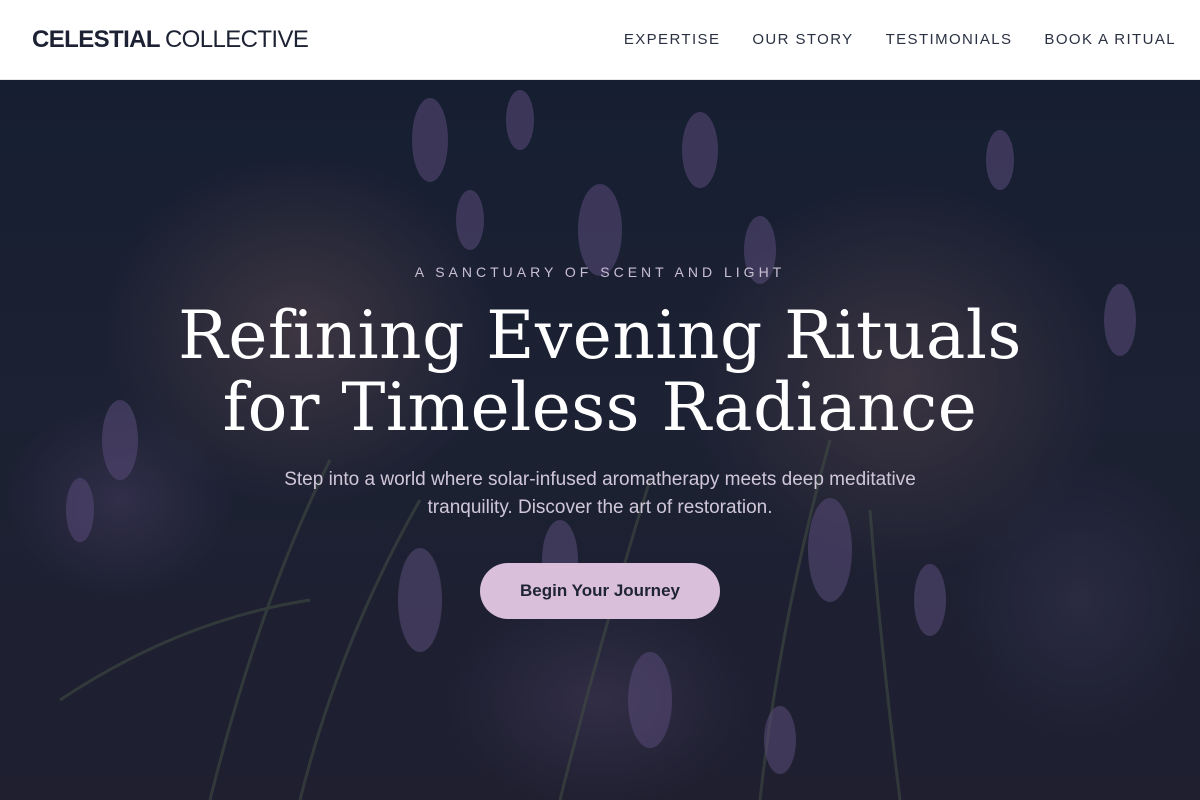 Image resolution: width=1200 pixels, height=800 pixels. What do you see at coordinates (236, 39) in the screenshot?
I see `logo-light-text: COLLECTIVE` at bounding box center [236, 39].